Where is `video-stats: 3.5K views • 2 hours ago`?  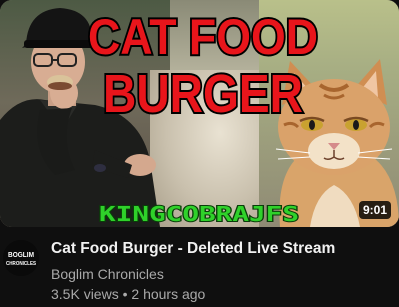 video-stats: 3.5K views • 2 hours ago is located at coordinates (128, 294).